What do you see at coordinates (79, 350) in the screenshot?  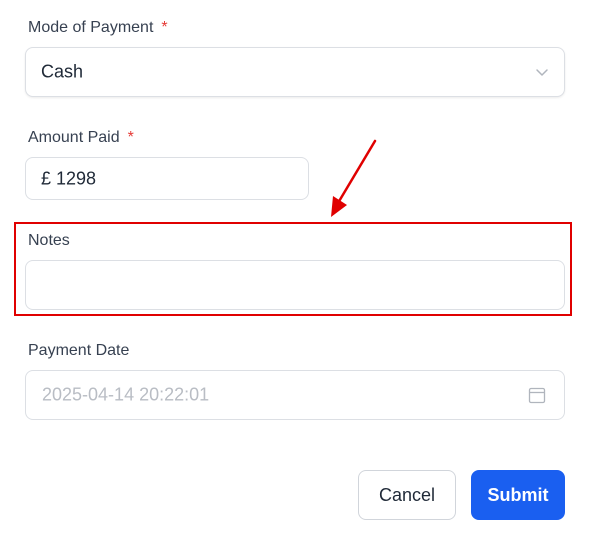 I see `payment-date-label: Payment Date` at bounding box center [79, 350].